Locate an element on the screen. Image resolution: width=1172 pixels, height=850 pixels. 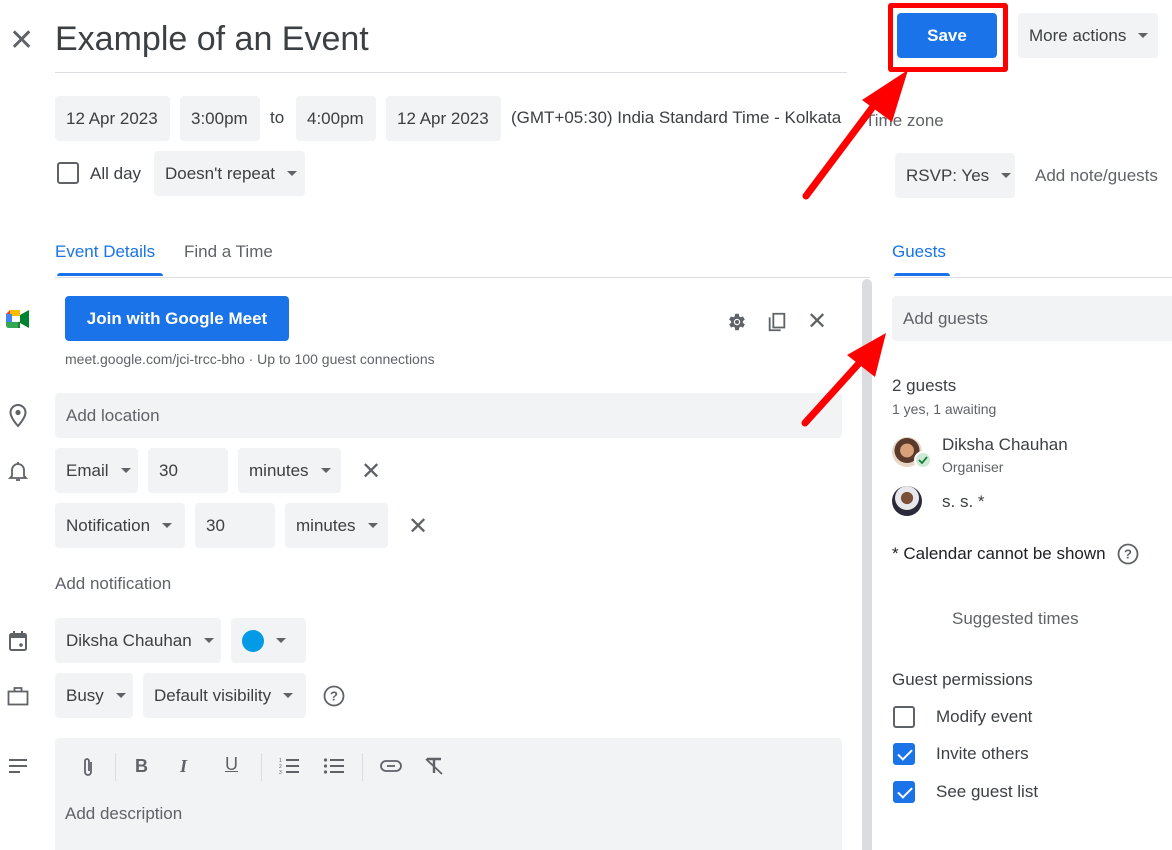
calendar-icon is located at coordinates (18, 641).